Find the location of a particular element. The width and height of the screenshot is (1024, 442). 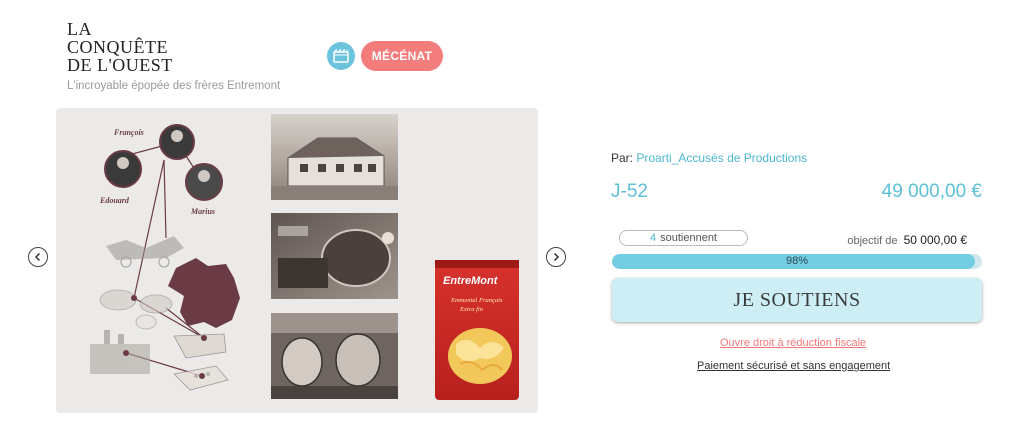

collected-amount: 49 000,00 € is located at coordinates (931, 191).